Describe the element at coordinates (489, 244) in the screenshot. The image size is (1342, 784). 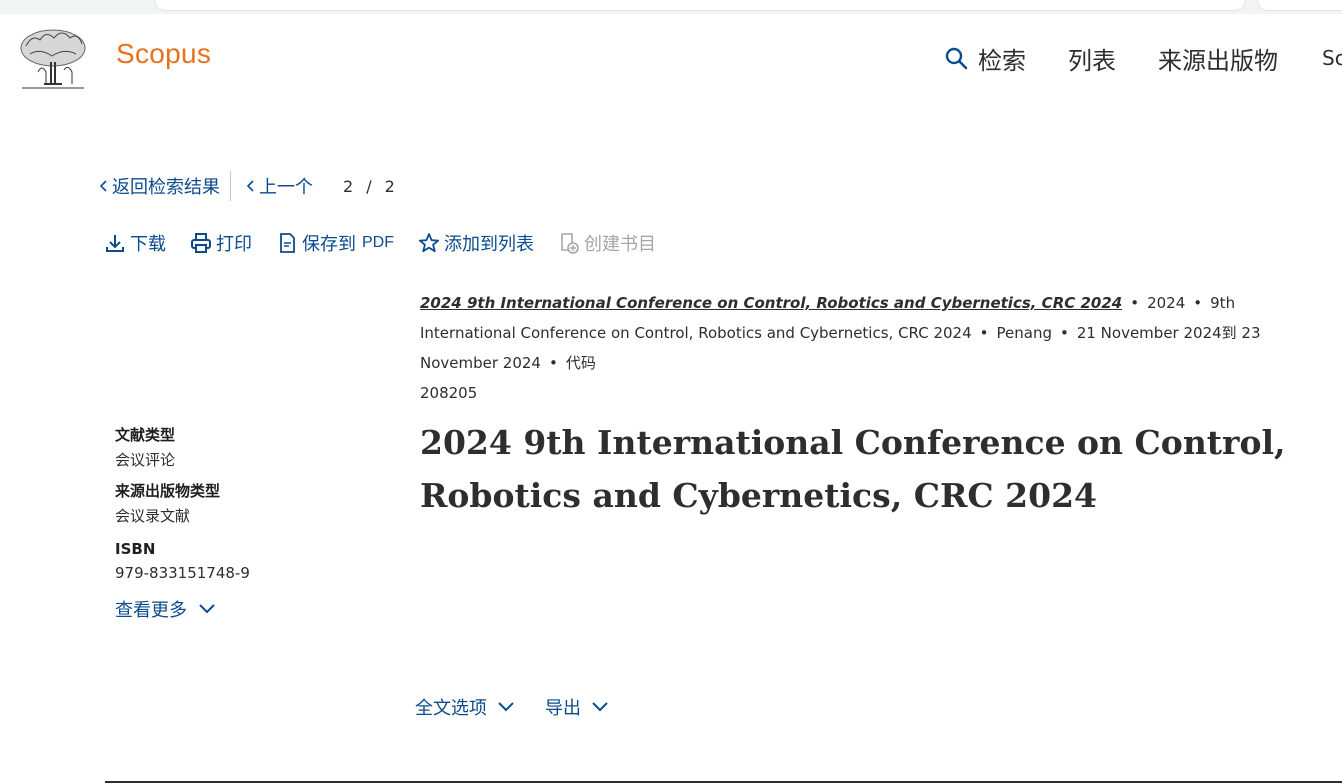
I see `add-to-list-label: 添加到列表` at that location.